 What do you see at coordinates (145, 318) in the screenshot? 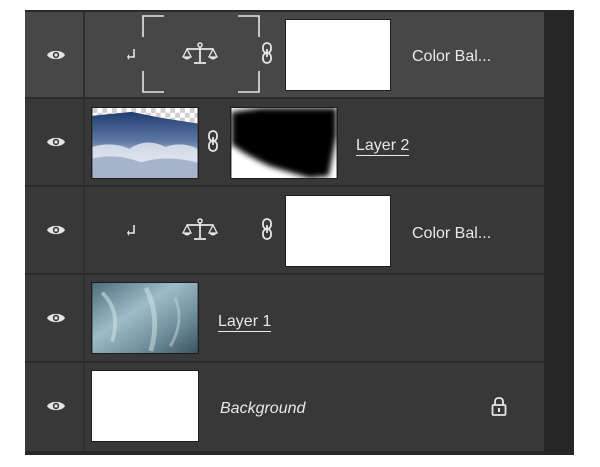
I see `layer-1-thumbnail` at bounding box center [145, 318].